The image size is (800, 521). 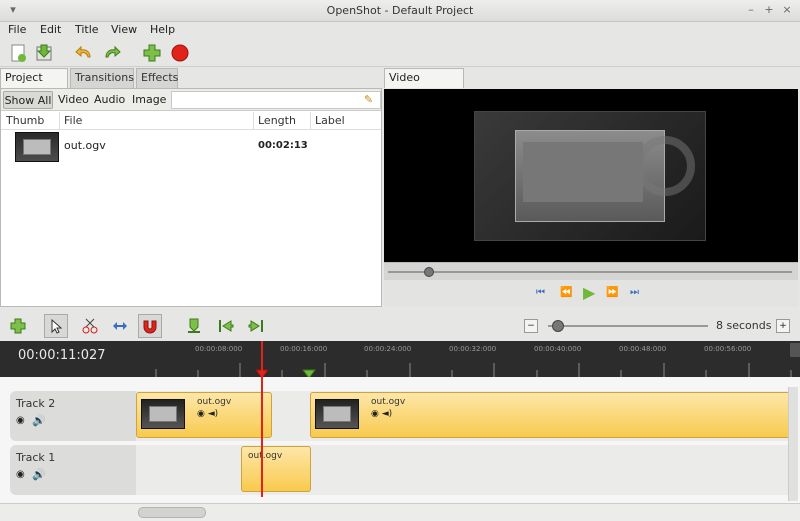 I want to click on track-name: Track 2, so click(x=36, y=403).